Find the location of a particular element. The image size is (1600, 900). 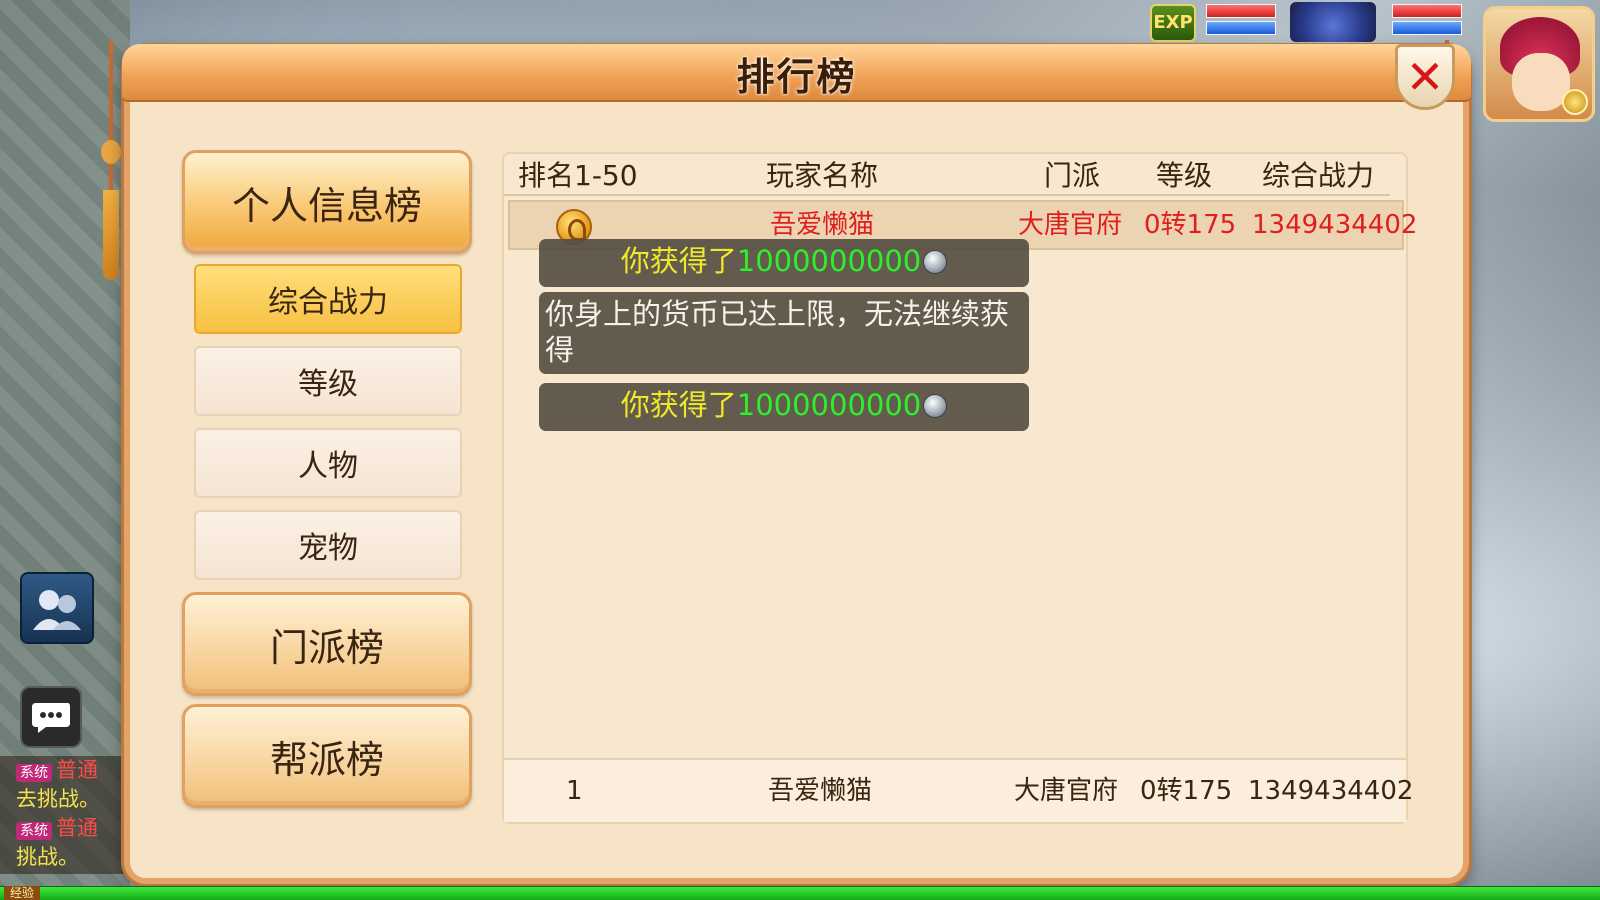

header-player-name: 玩家名称 is located at coordinates (822, 175).